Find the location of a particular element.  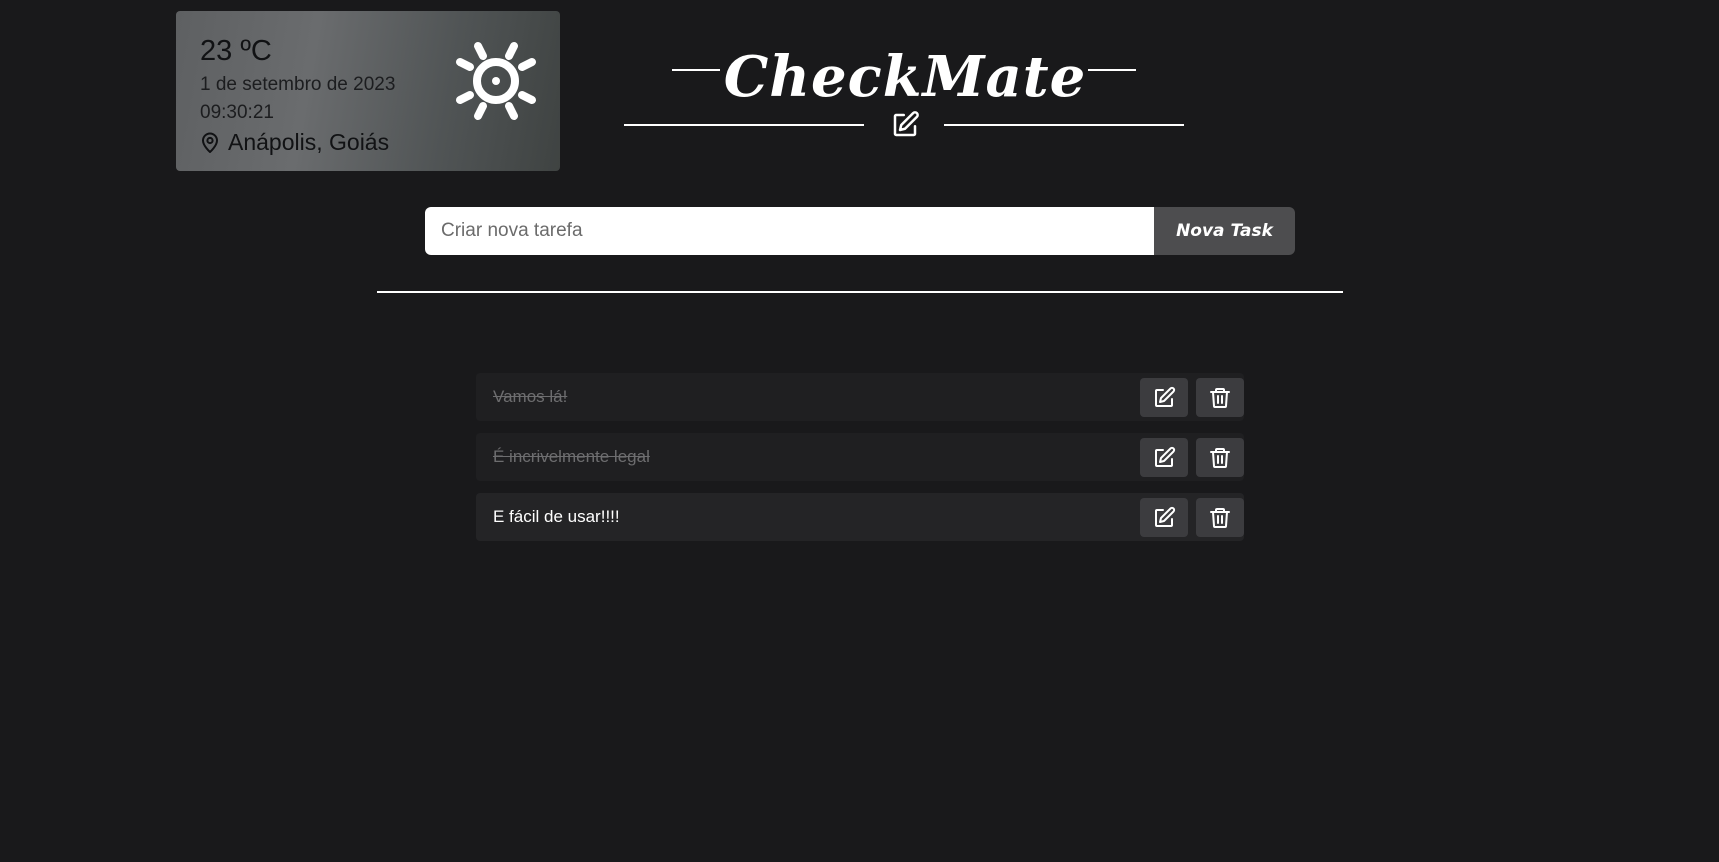

weather-location: Anápolis, Goiás is located at coordinates (293, 142).